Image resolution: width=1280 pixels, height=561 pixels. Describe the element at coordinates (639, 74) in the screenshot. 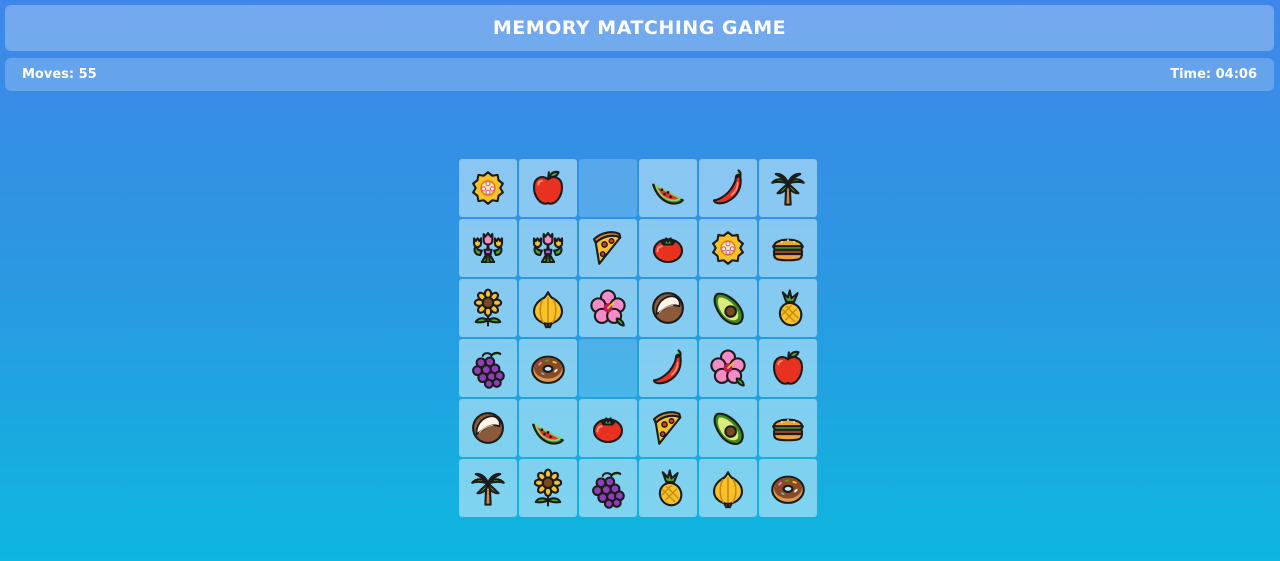

I see `status-bar: Moves: 55 Time: 04:06` at that location.